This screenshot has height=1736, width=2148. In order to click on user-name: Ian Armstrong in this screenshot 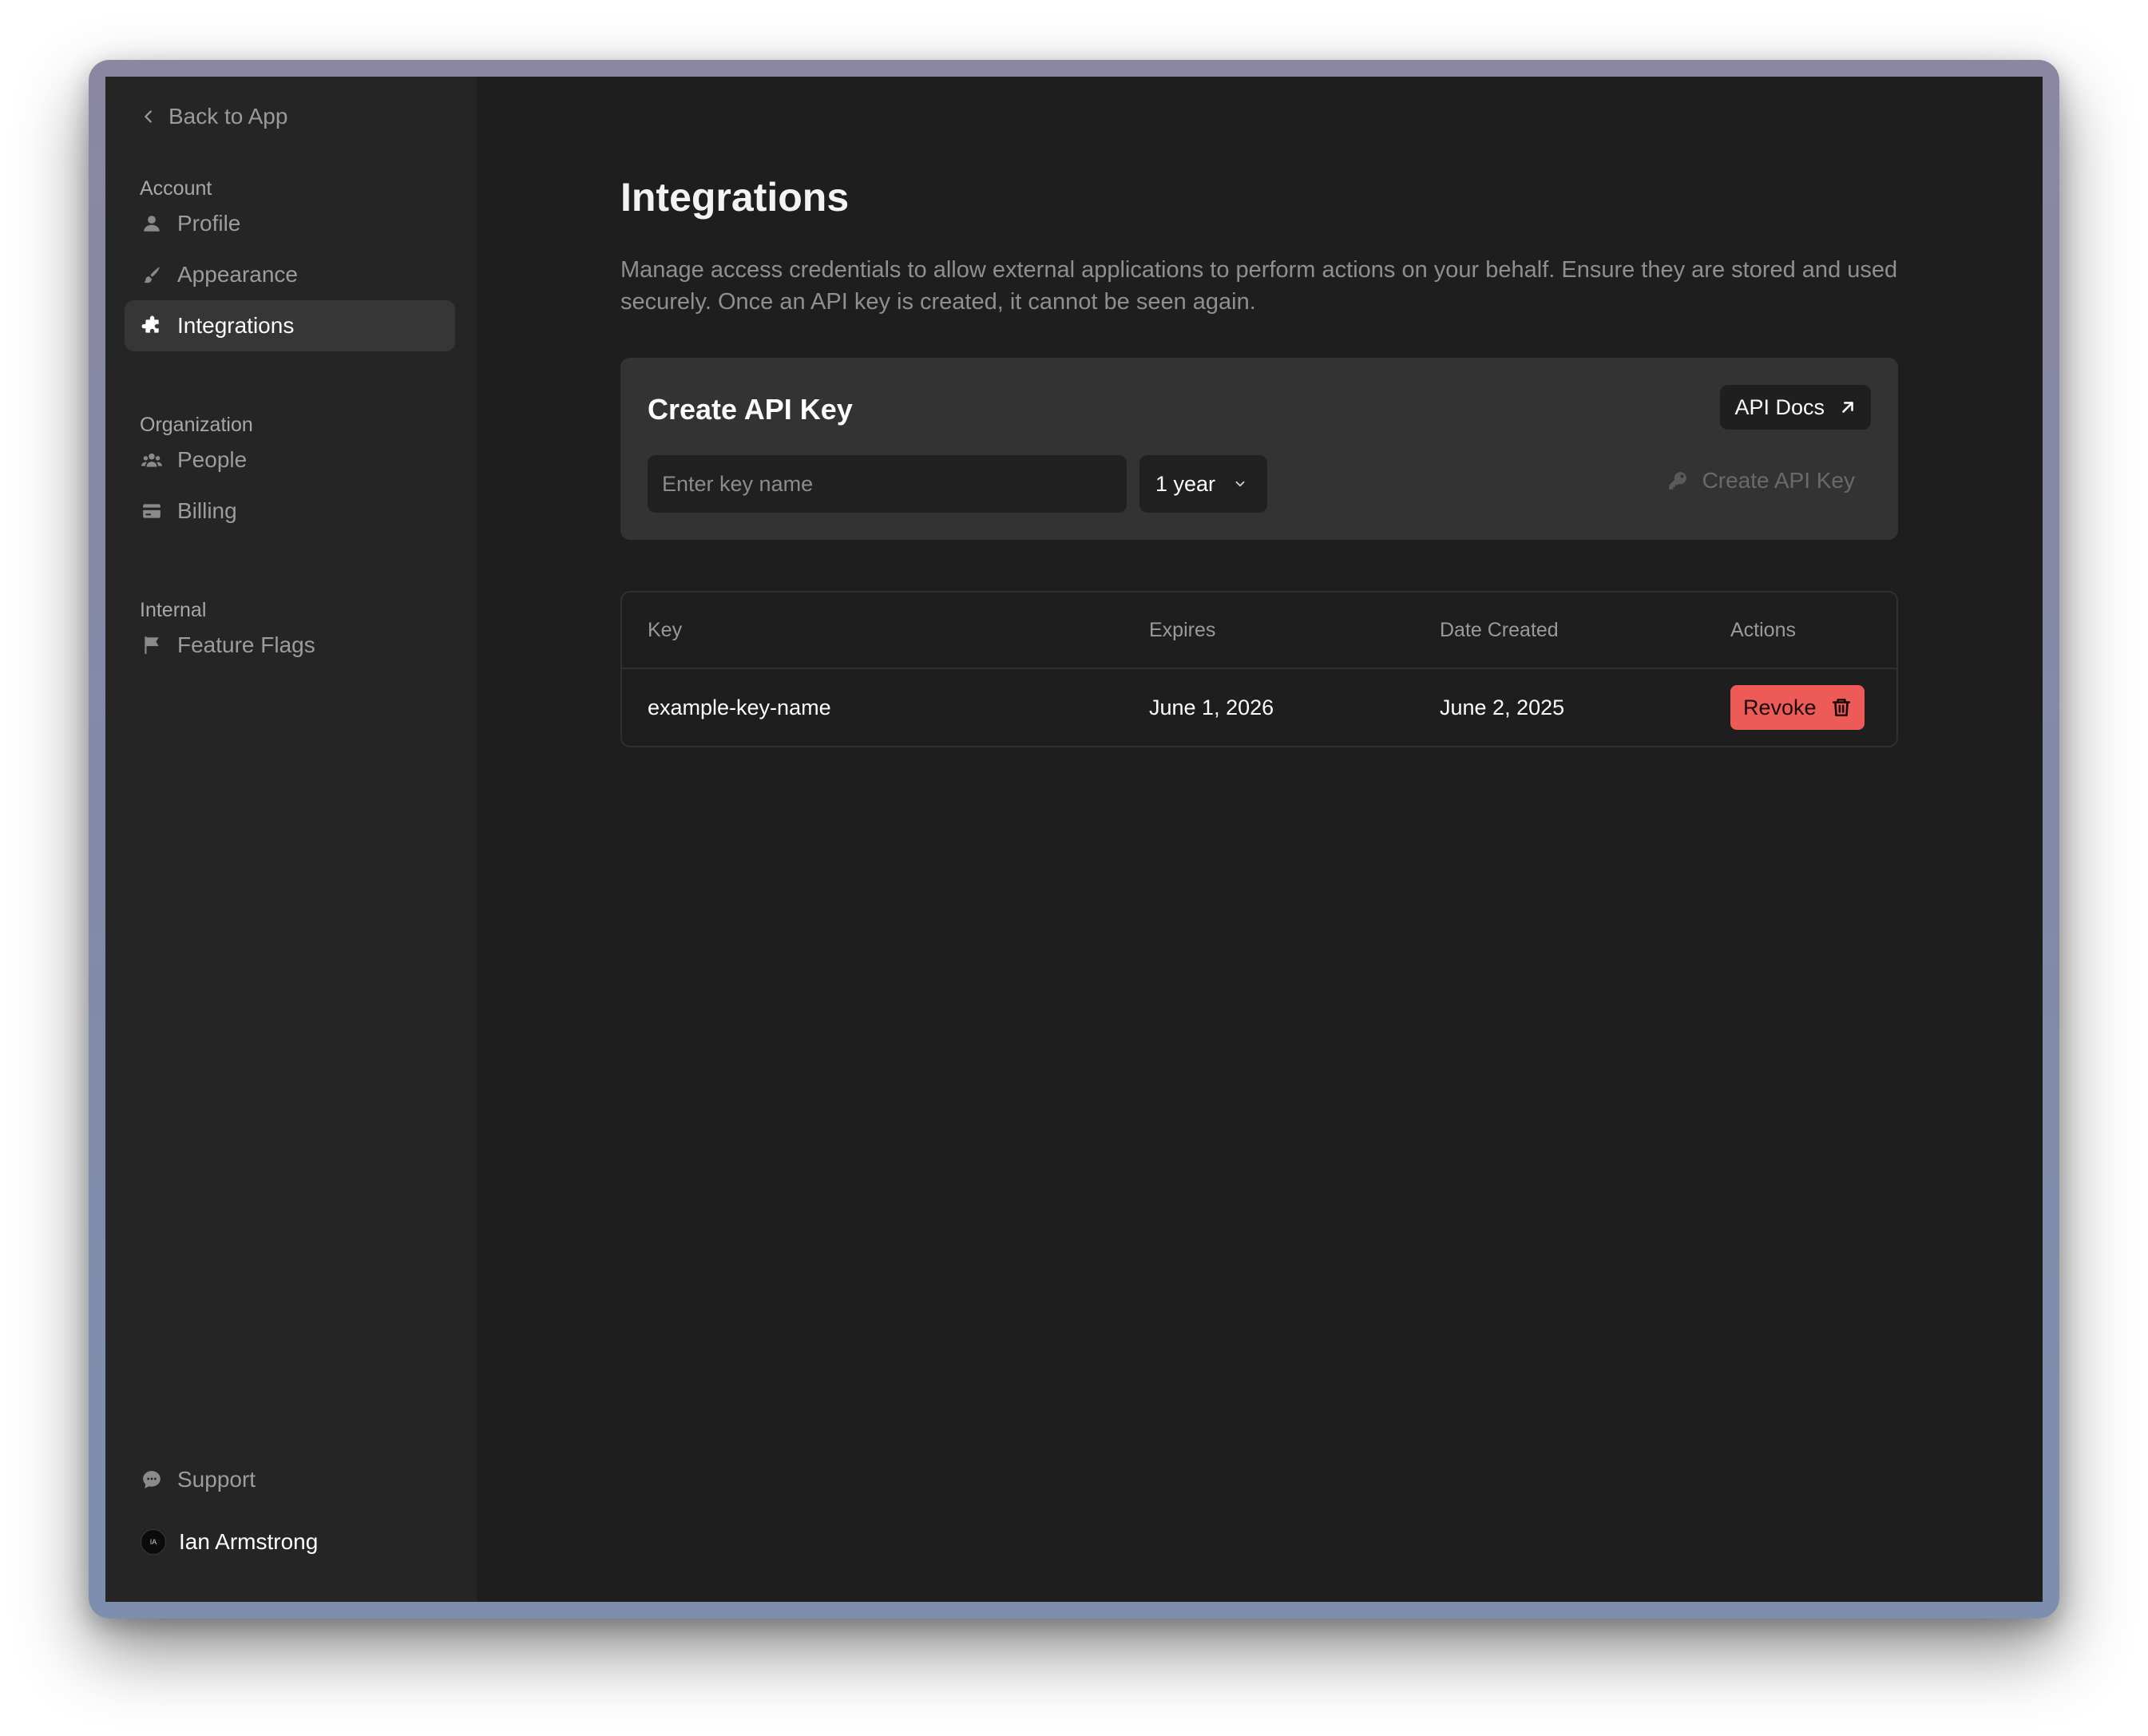, I will do `click(249, 1541)`.